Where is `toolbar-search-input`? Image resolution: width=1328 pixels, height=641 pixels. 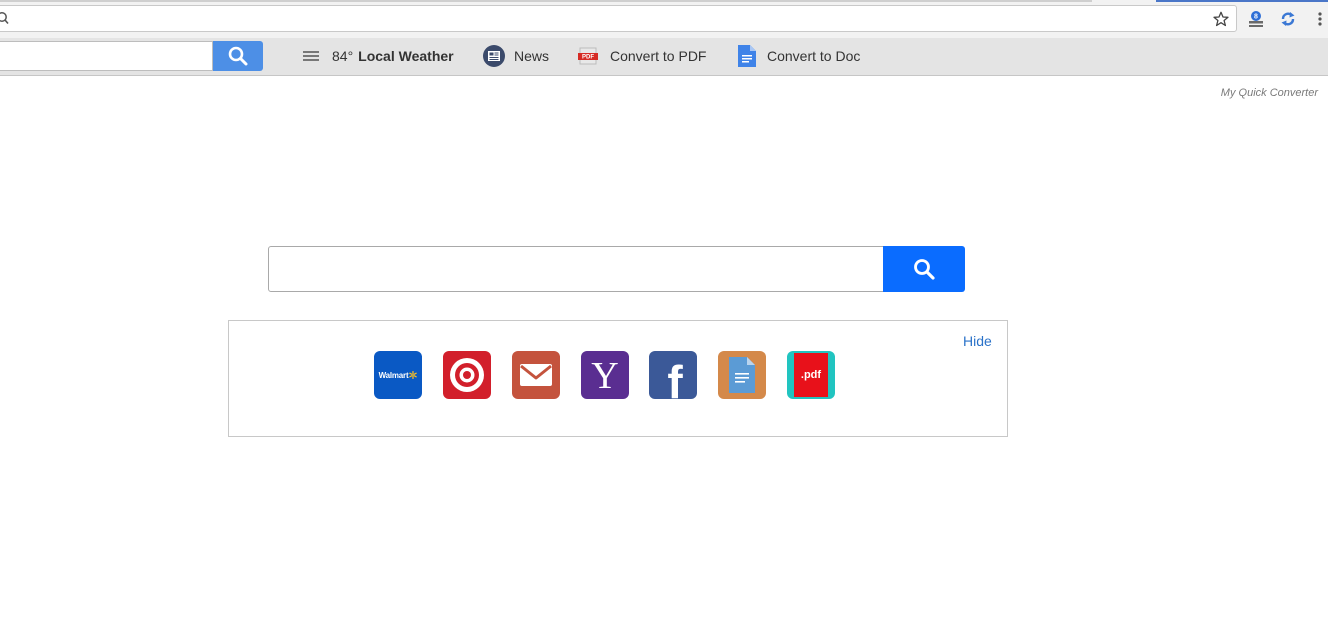 toolbar-search-input is located at coordinates (106, 56).